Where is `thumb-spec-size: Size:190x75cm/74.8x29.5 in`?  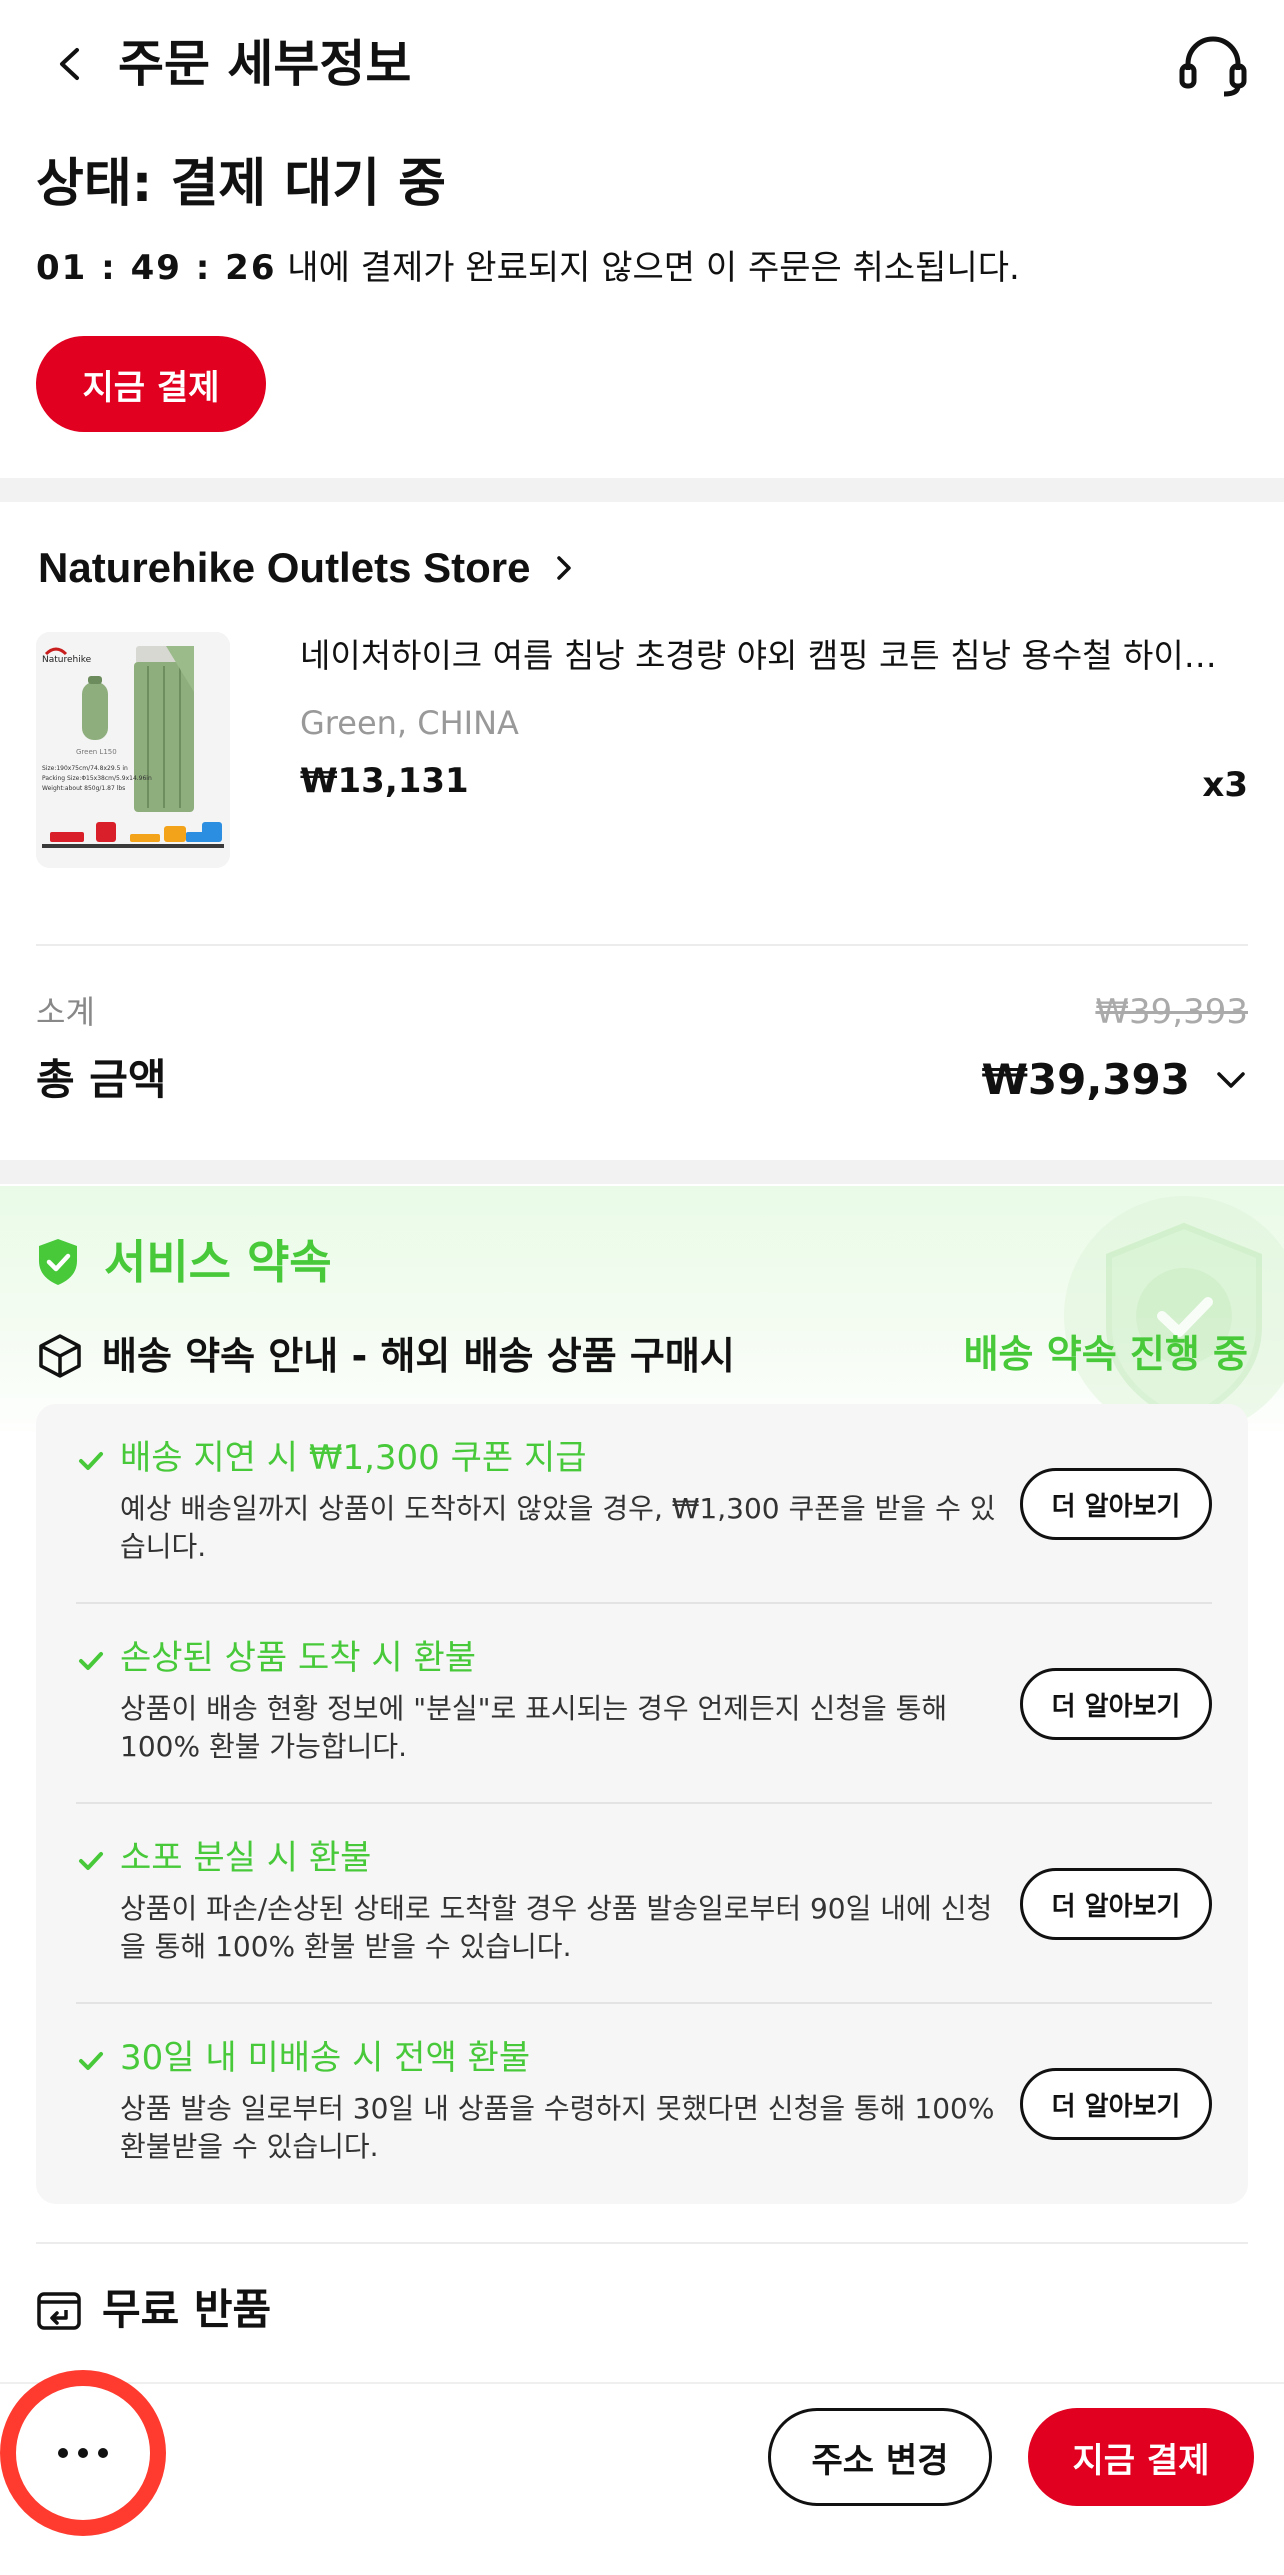
thumb-spec-size: Size:190x75cm/74.8x29.5 in is located at coordinates (85, 768).